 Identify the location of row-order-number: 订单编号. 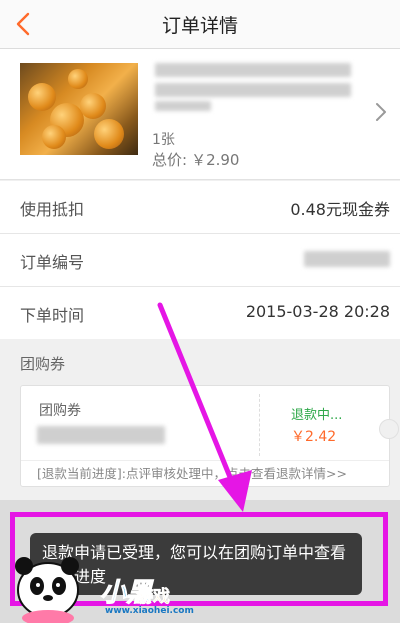
(200, 260).